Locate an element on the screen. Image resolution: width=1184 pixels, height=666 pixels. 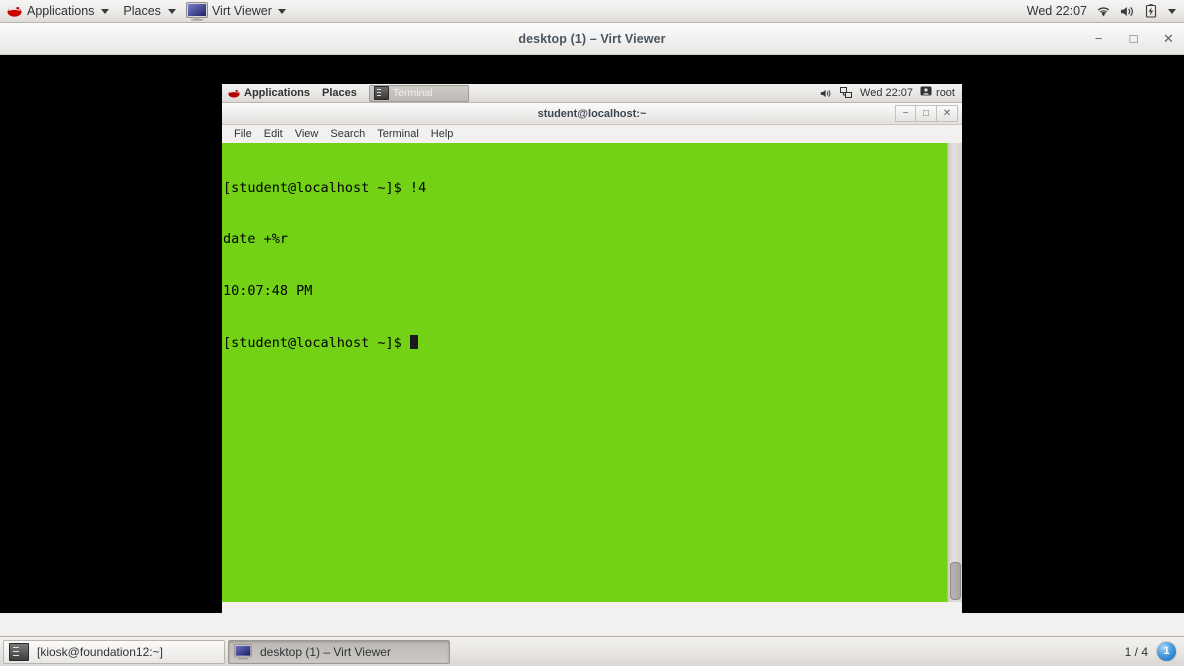
guest-user-indicator: root is located at coordinates (937, 93).